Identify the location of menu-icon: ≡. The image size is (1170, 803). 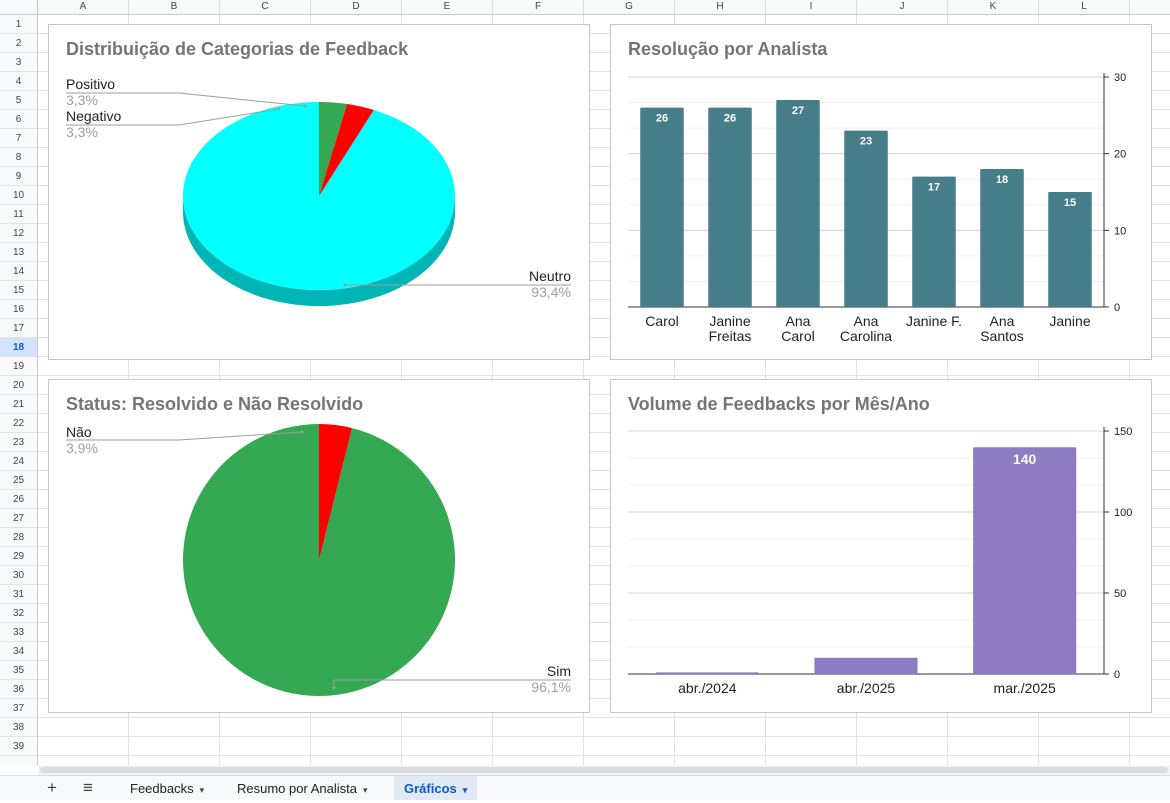
(88, 787).